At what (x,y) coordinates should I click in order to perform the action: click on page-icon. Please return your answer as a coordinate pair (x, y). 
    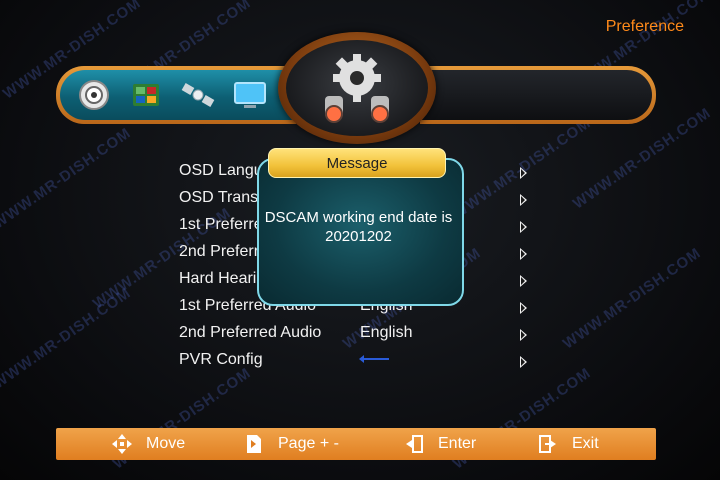
    Looking at the image, I should click on (254, 444).